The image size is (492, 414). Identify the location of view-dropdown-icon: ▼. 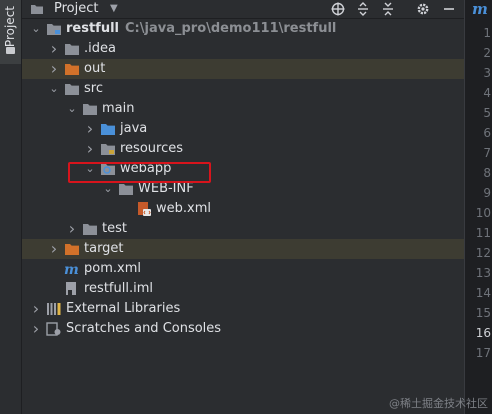
(114, 8).